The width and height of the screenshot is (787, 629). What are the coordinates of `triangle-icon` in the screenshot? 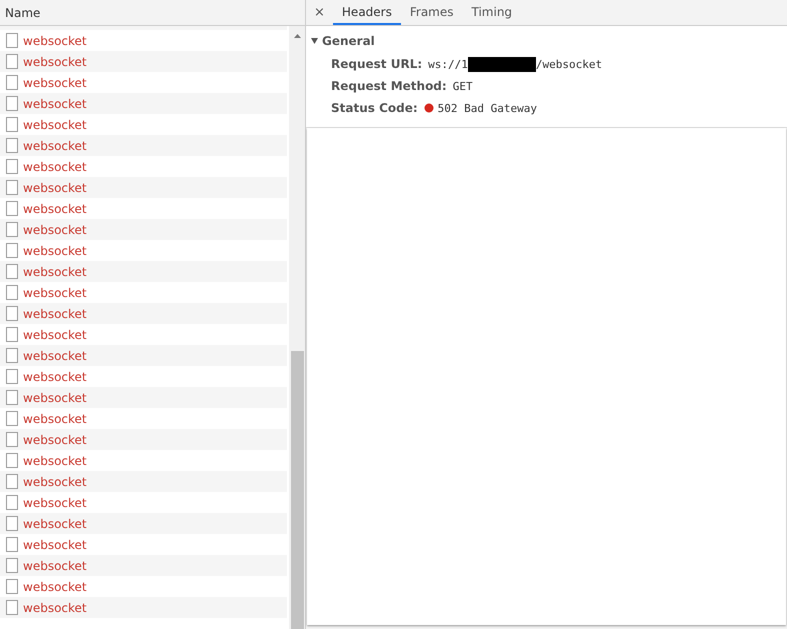 It's located at (314, 41).